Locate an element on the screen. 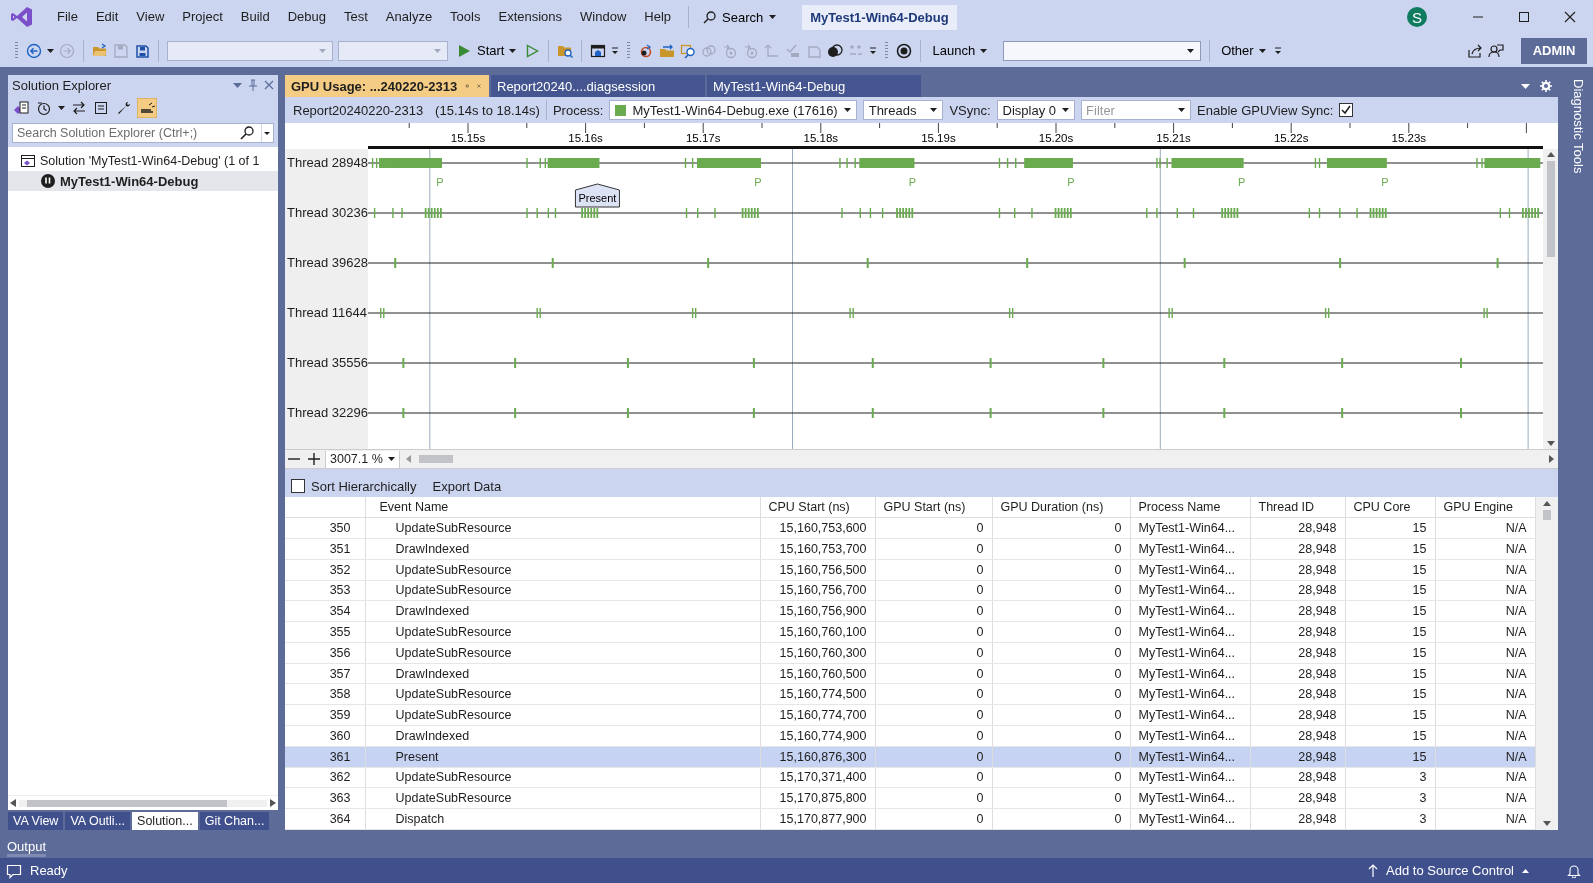  clock-icon is located at coordinates (44, 108).